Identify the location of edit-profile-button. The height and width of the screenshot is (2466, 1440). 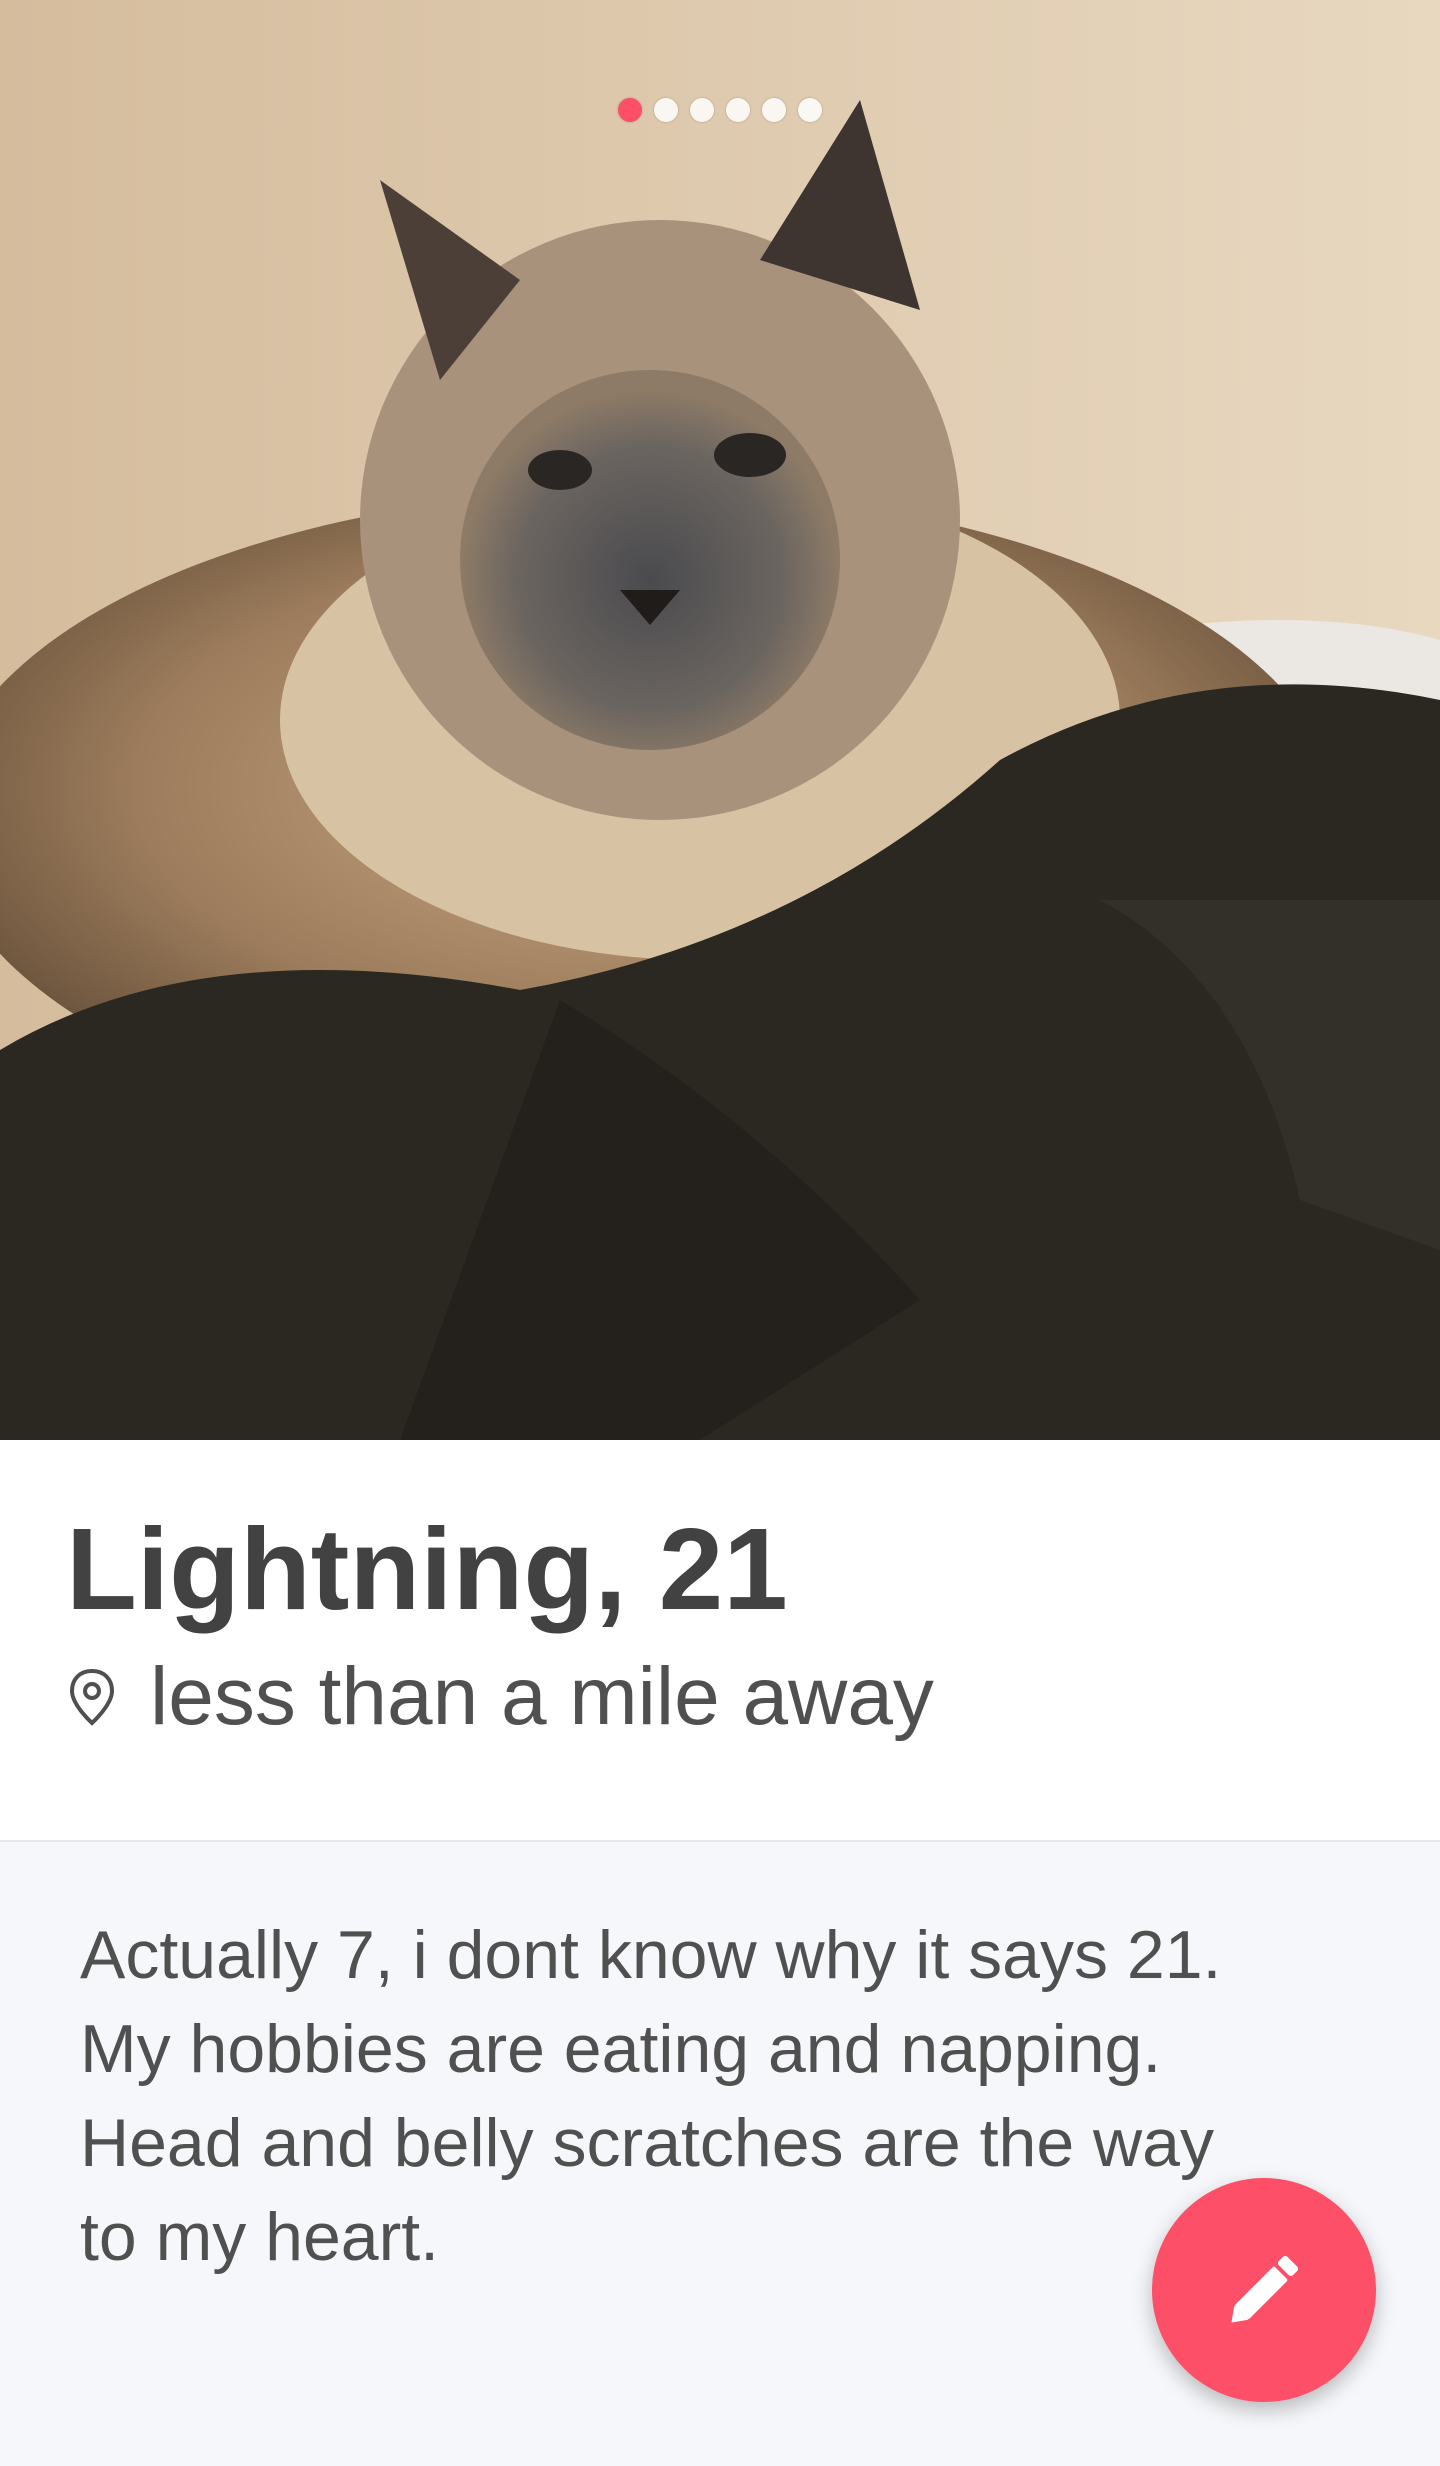
(1264, 2290).